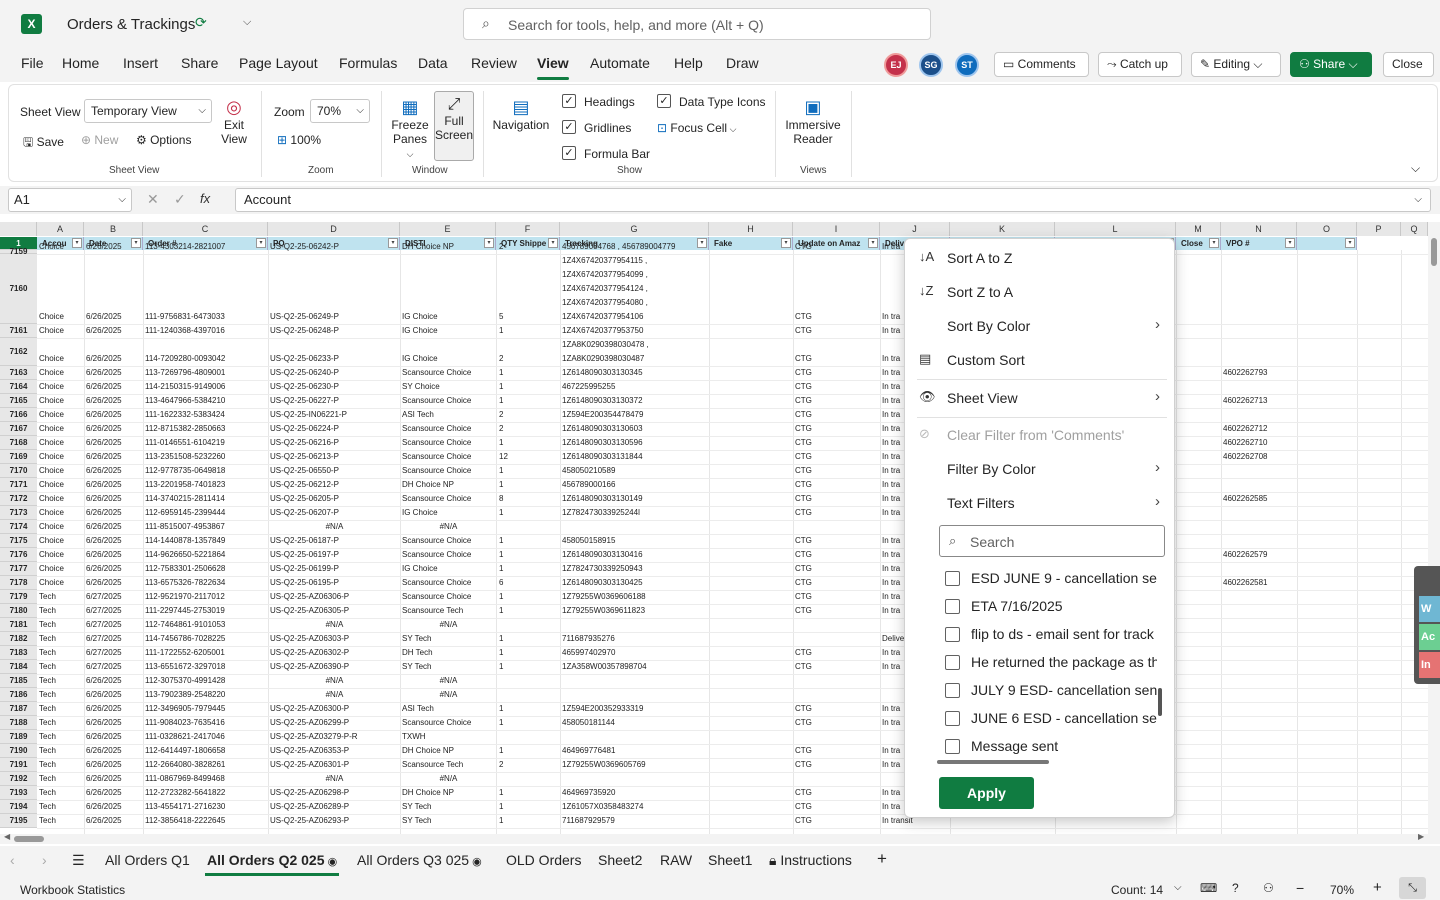  Describe the element at coordinates (448, 708) in the screenshot. I see `table-cell: ASI Tech` at that location.